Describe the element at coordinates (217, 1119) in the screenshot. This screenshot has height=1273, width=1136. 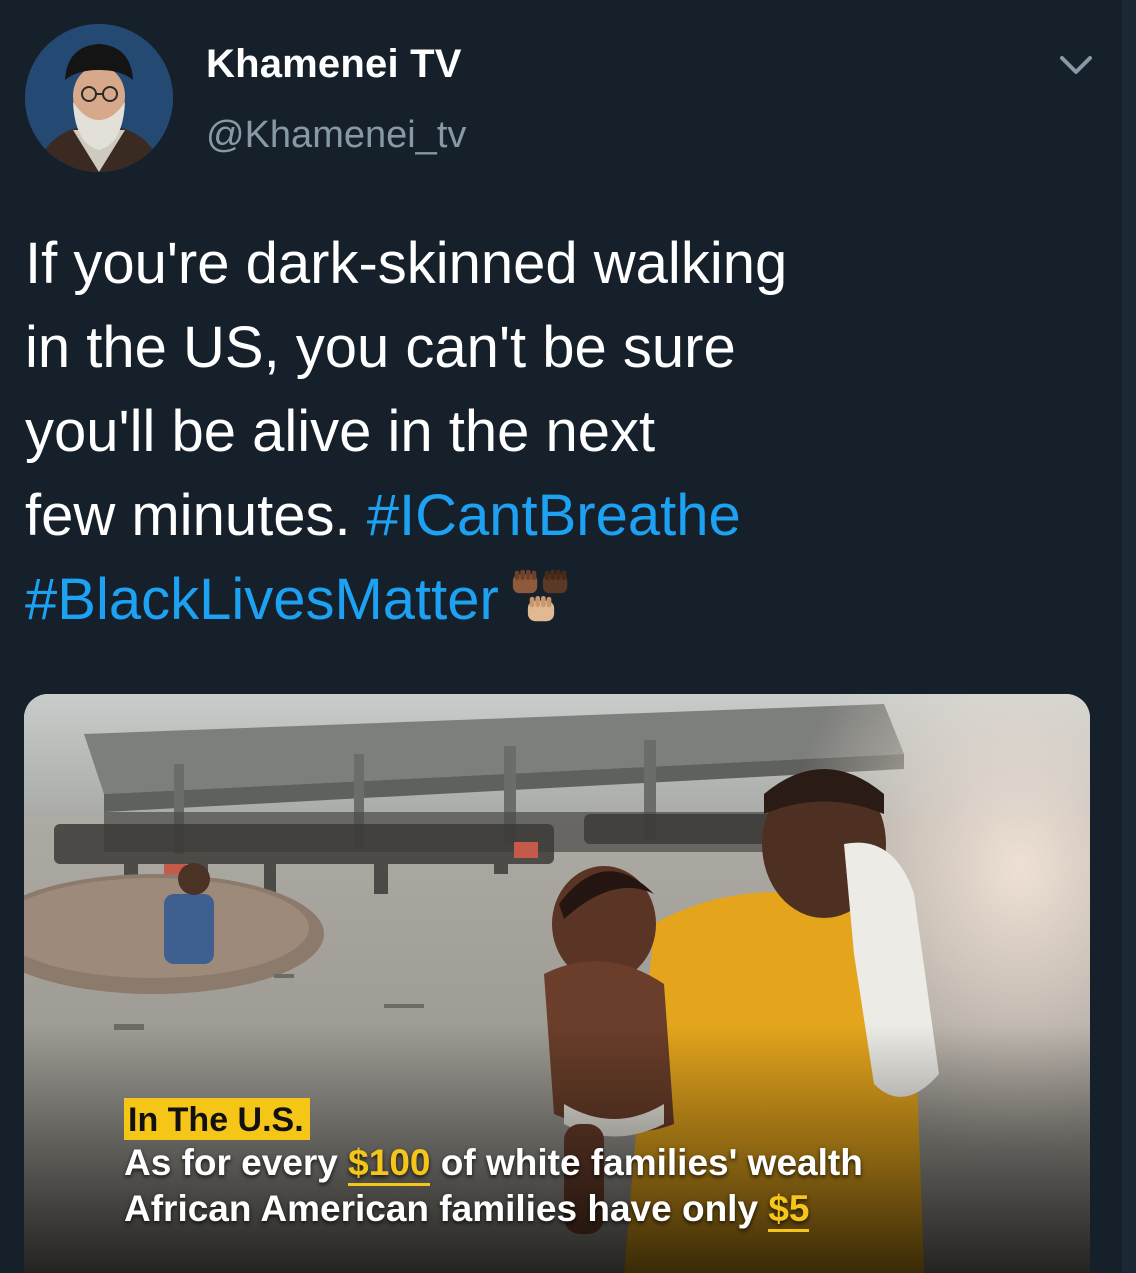
I see `caption-title: In The U.S.` at that location.